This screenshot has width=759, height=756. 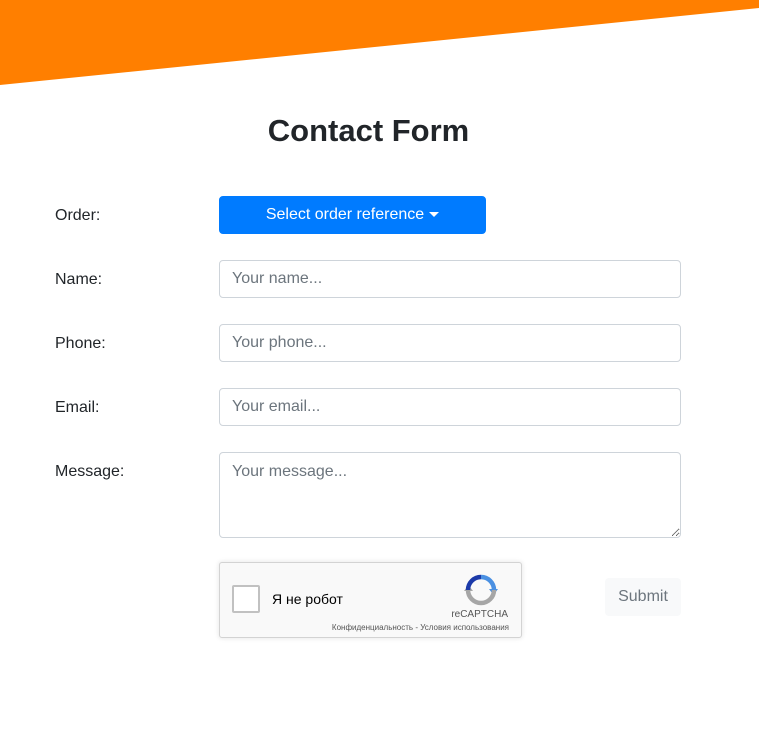 I want to click on orange-banner, so click(x=379, y=42).